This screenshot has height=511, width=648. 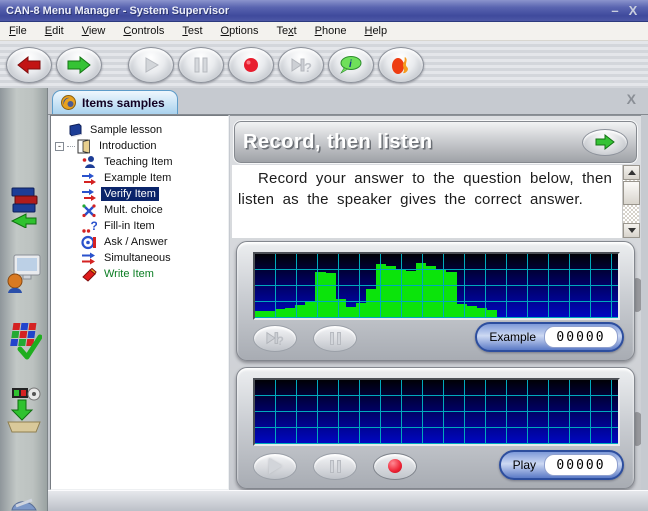 I want to click on play-button-toolbar, so click(x=151, y=64).